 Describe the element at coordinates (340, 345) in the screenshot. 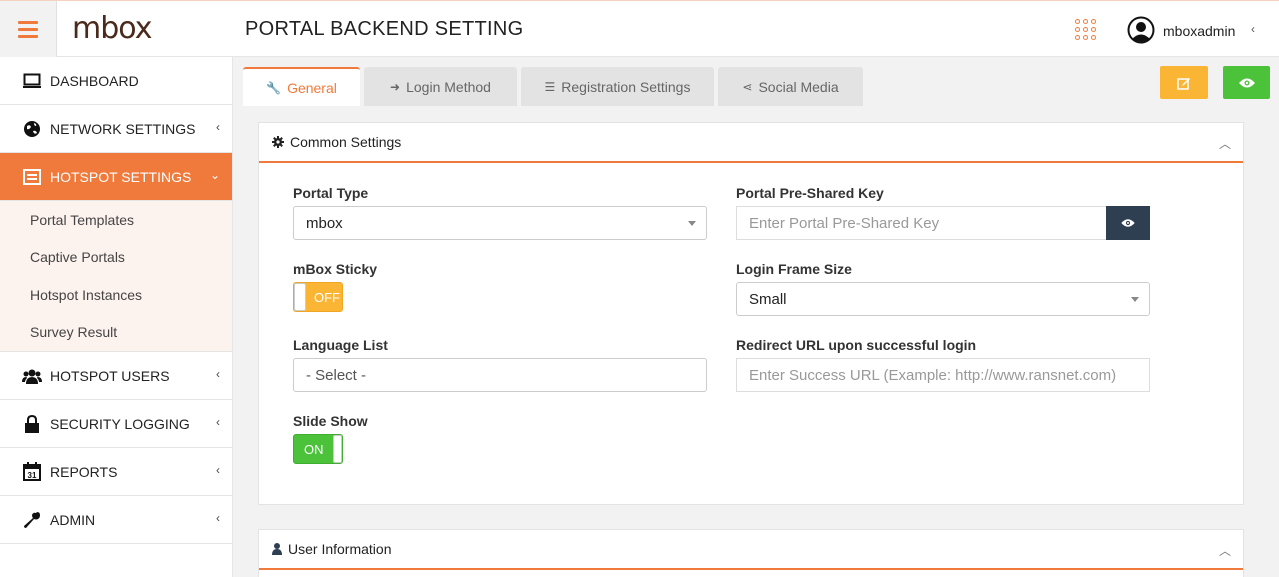

I see `language-label: Language List` at that location.